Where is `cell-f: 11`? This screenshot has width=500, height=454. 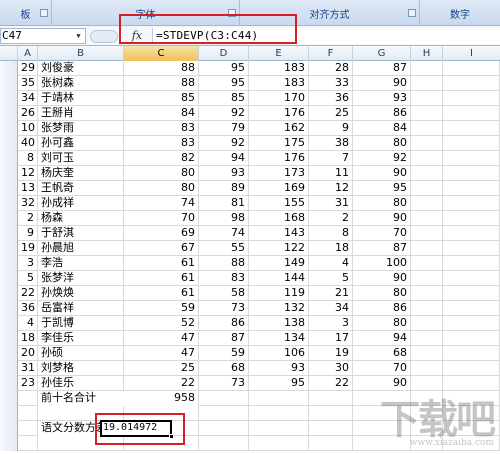 cell-f: 11 is located at coordinates (331, 173).